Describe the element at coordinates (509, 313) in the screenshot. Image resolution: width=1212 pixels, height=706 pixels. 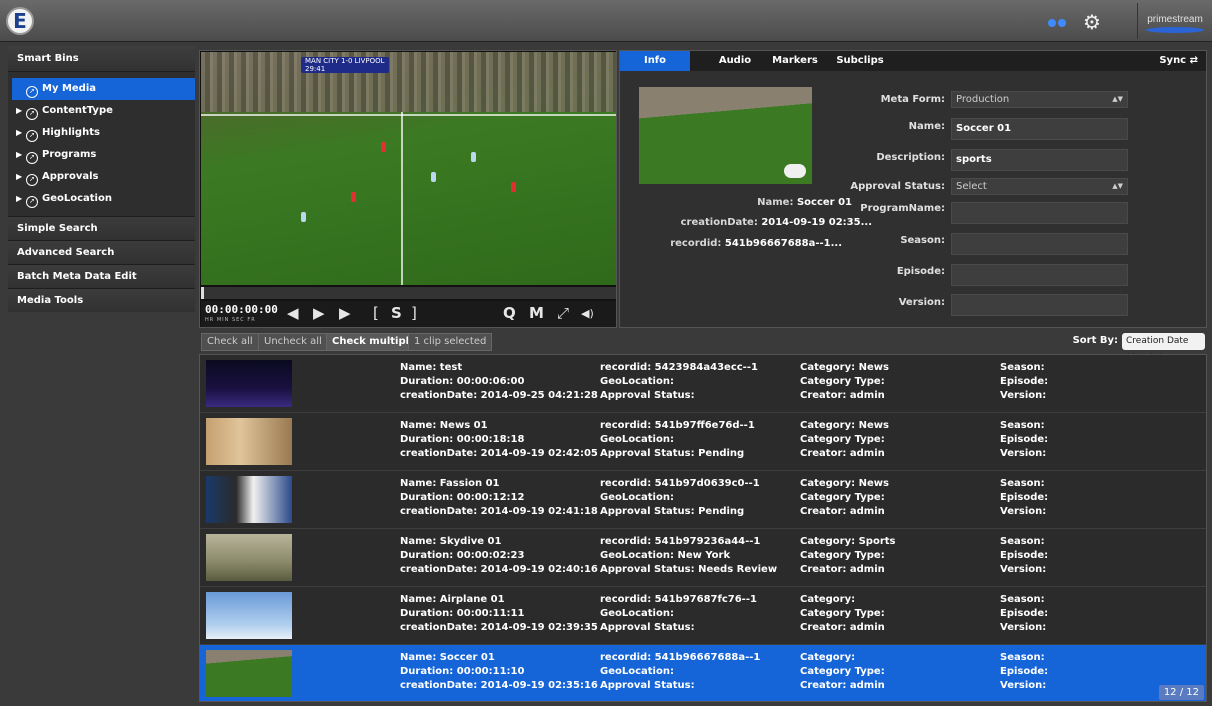
I see `q-button: Q` at that location.